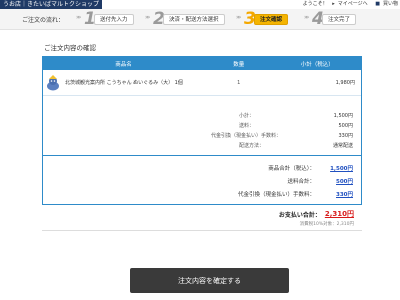 The height and width of the screenshot is (300, 400). What do you see at coordinates (239, 82) in the screenshot?
I see `product-qty: 1` at bounding box center [239, 82].